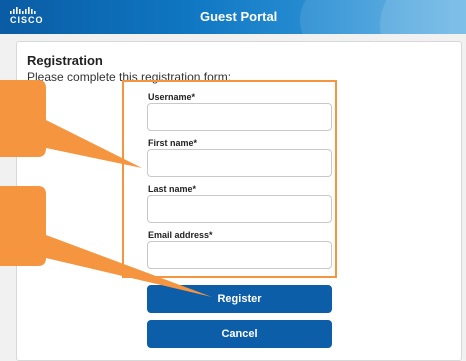 This screenshot has height=361, width=466. What do you see at coordinates (172, 189) in the screenshot?
I see `last-name-label: Last name*` at bounding box center [172, 189].